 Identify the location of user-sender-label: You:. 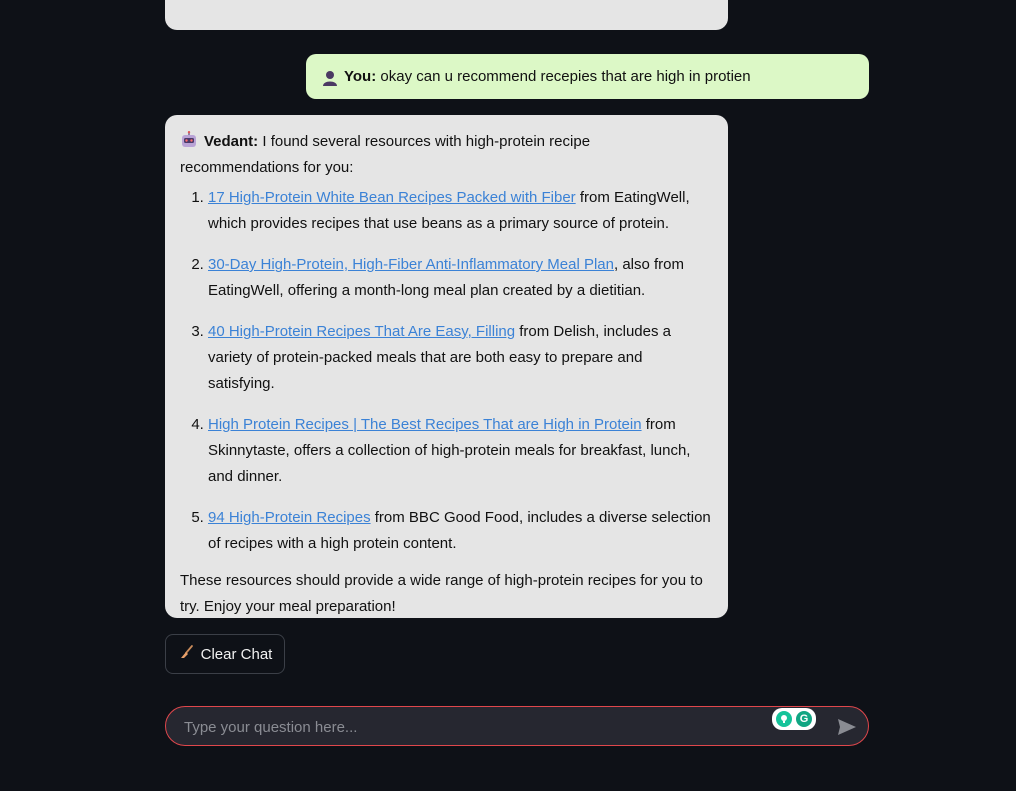
(360, 76).